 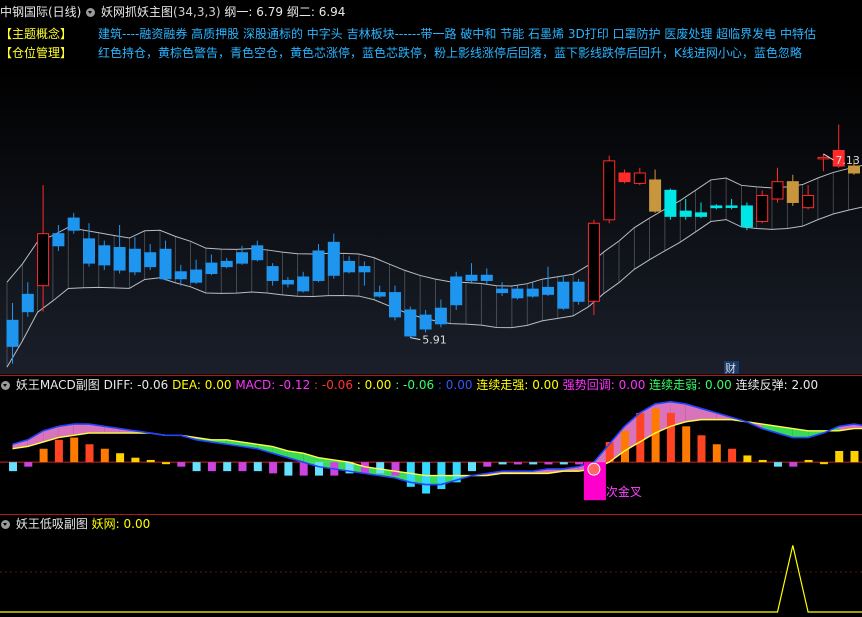 I want to click on low-title: 妖王低吸副图, so click(x=52, y=524).